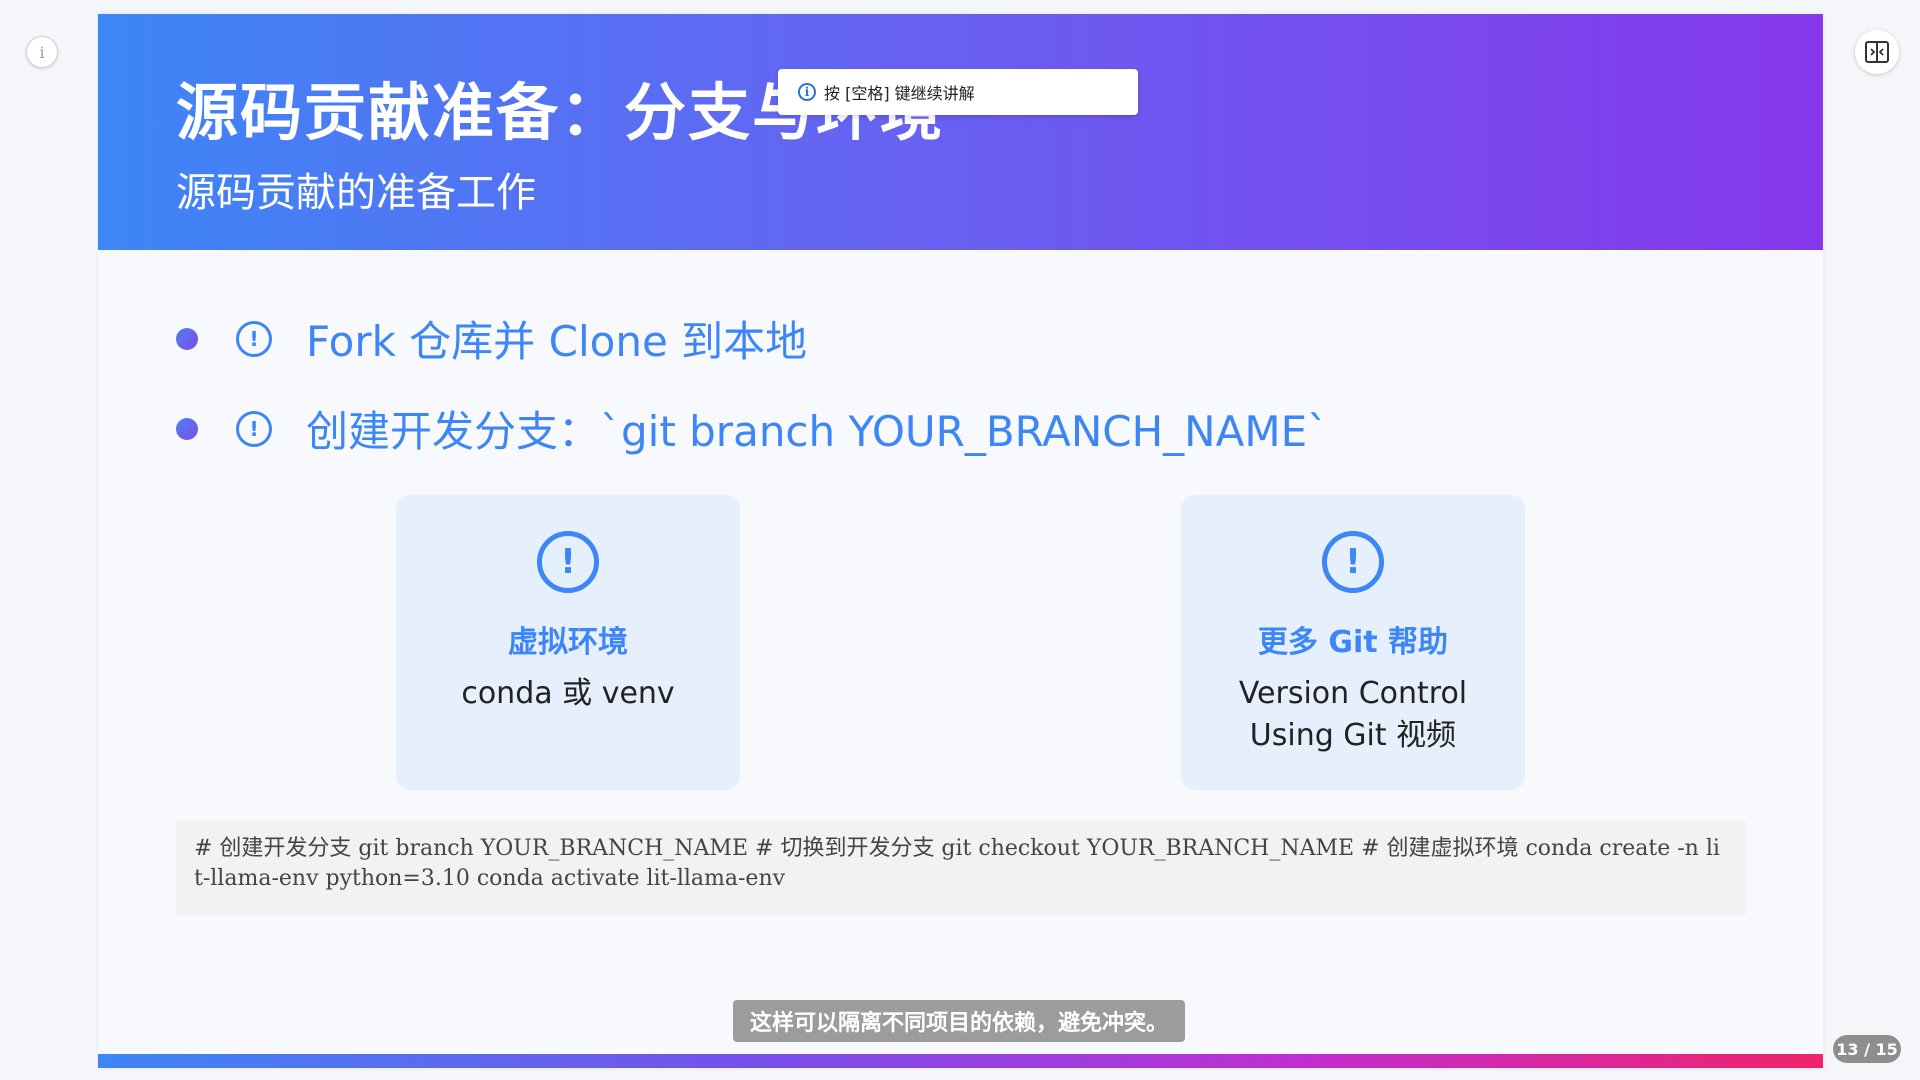  What do you see at coordinates (1867, 1049) in the screenshot?
I see `page-indicator: 13 / 15` at bounding box center [1867, 1049].